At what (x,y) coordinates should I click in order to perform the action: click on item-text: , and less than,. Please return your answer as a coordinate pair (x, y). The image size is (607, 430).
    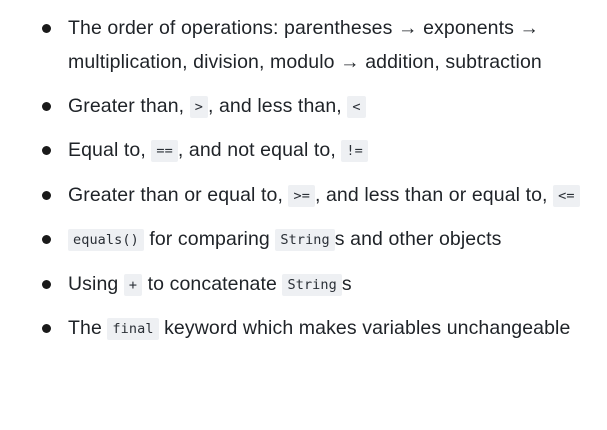
    Looking at the image, I should click on (277, 105).